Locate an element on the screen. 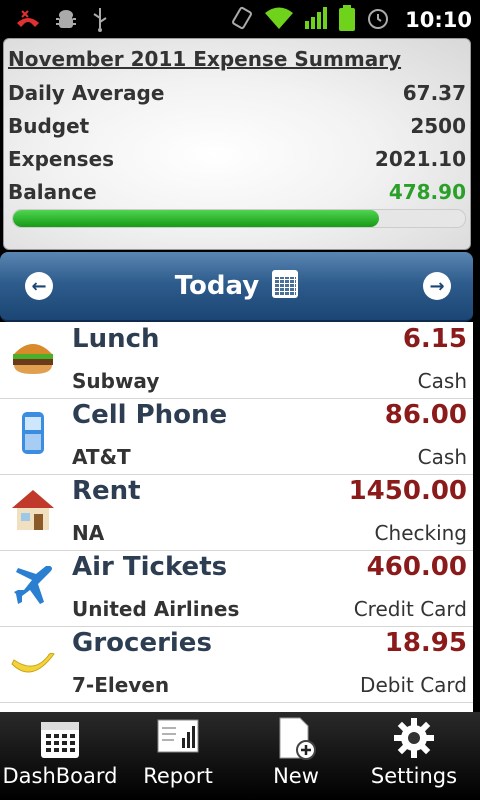 This screenshot has width=480, height=800. summary-value: 67.37 is located at coordinates (434, 93).